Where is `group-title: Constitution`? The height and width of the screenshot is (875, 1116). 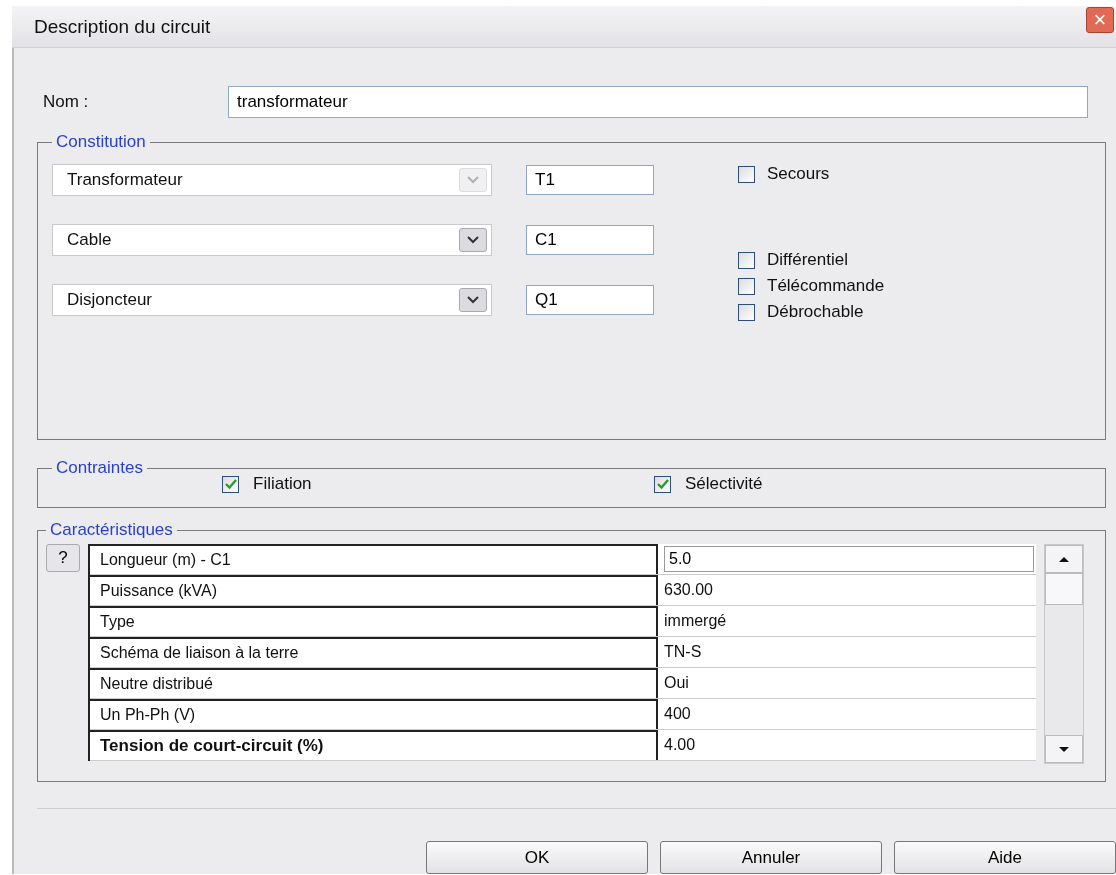 group-title: Constitution is located at coordinates (101, 142).